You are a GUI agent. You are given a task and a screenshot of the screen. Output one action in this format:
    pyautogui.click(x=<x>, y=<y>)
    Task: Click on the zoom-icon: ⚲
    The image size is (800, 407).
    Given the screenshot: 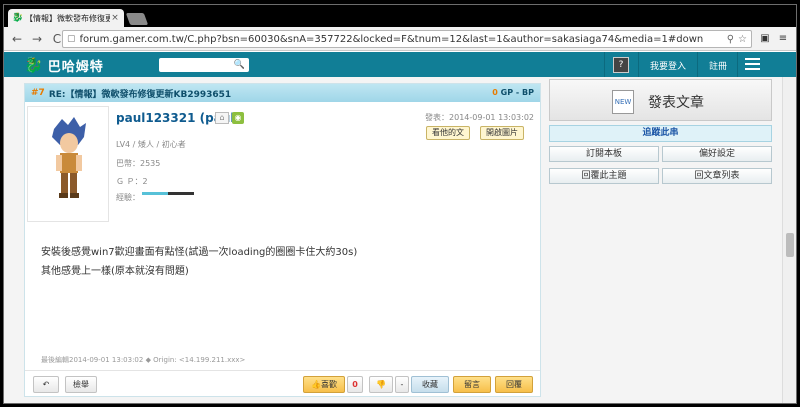 What is the action you would take?
    pyautogui.click(x=730, y=39)
    